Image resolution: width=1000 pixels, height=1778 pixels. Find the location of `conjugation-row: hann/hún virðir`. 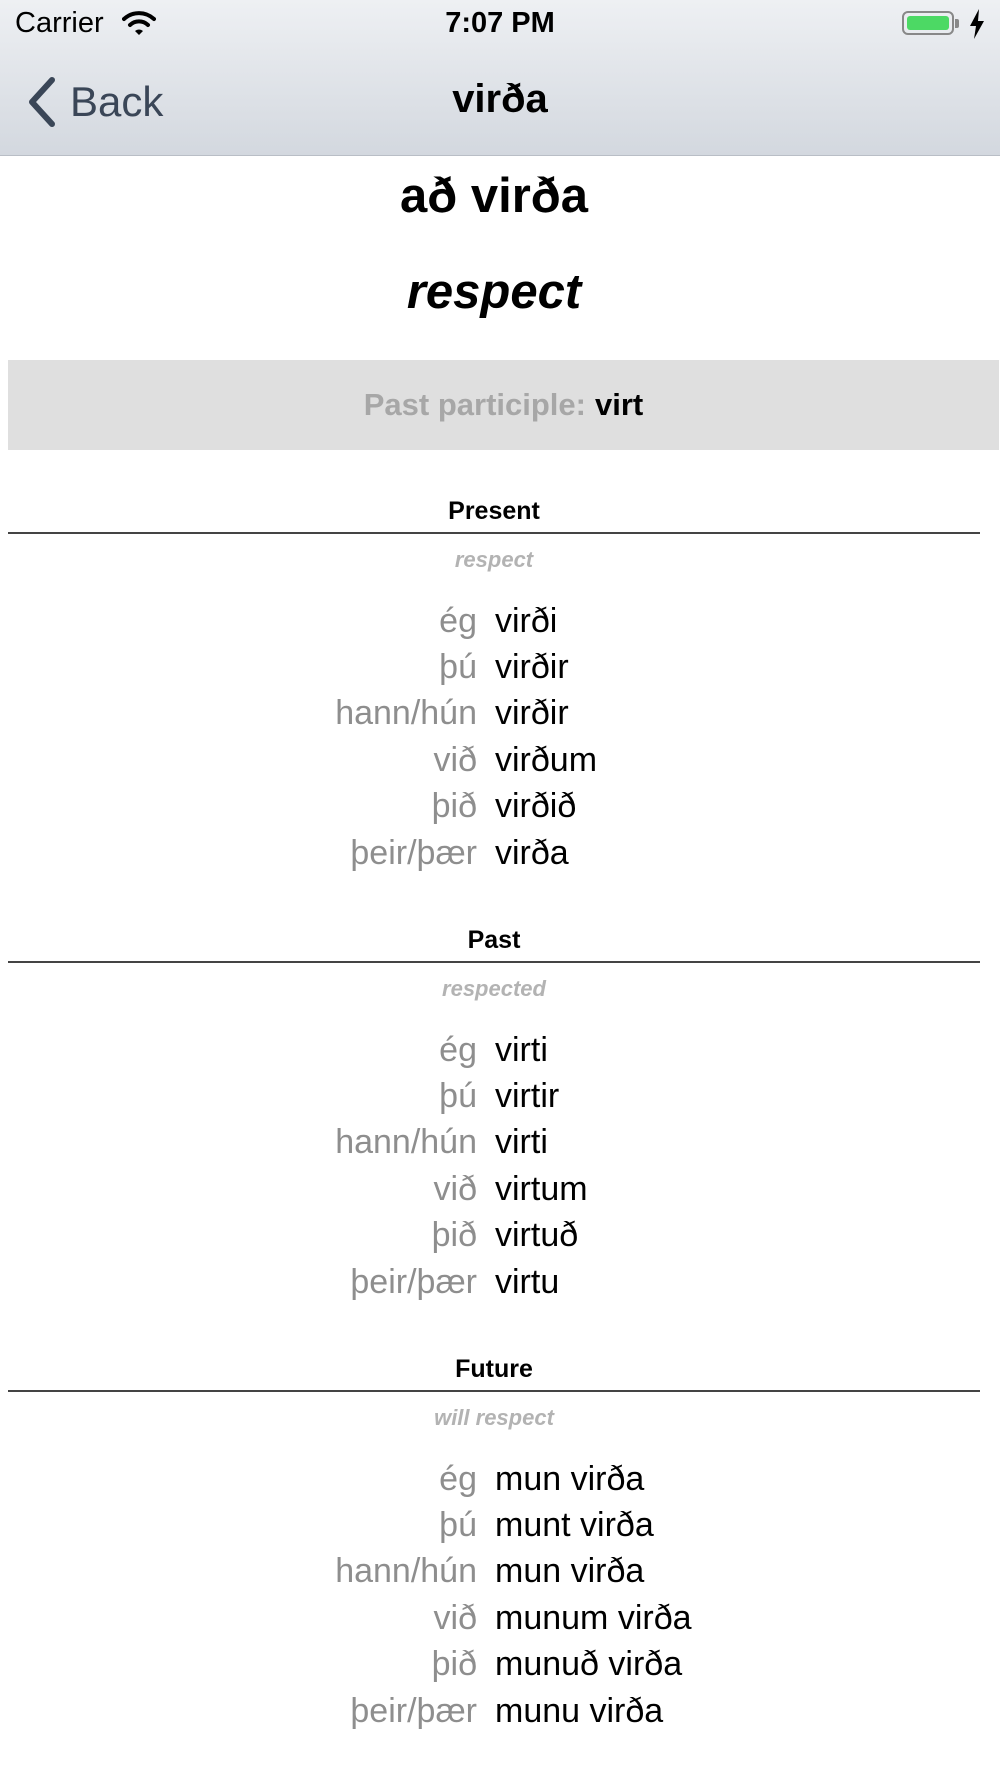

conjugation-row: hann/hún virðir is located at coordinates (500, 714).